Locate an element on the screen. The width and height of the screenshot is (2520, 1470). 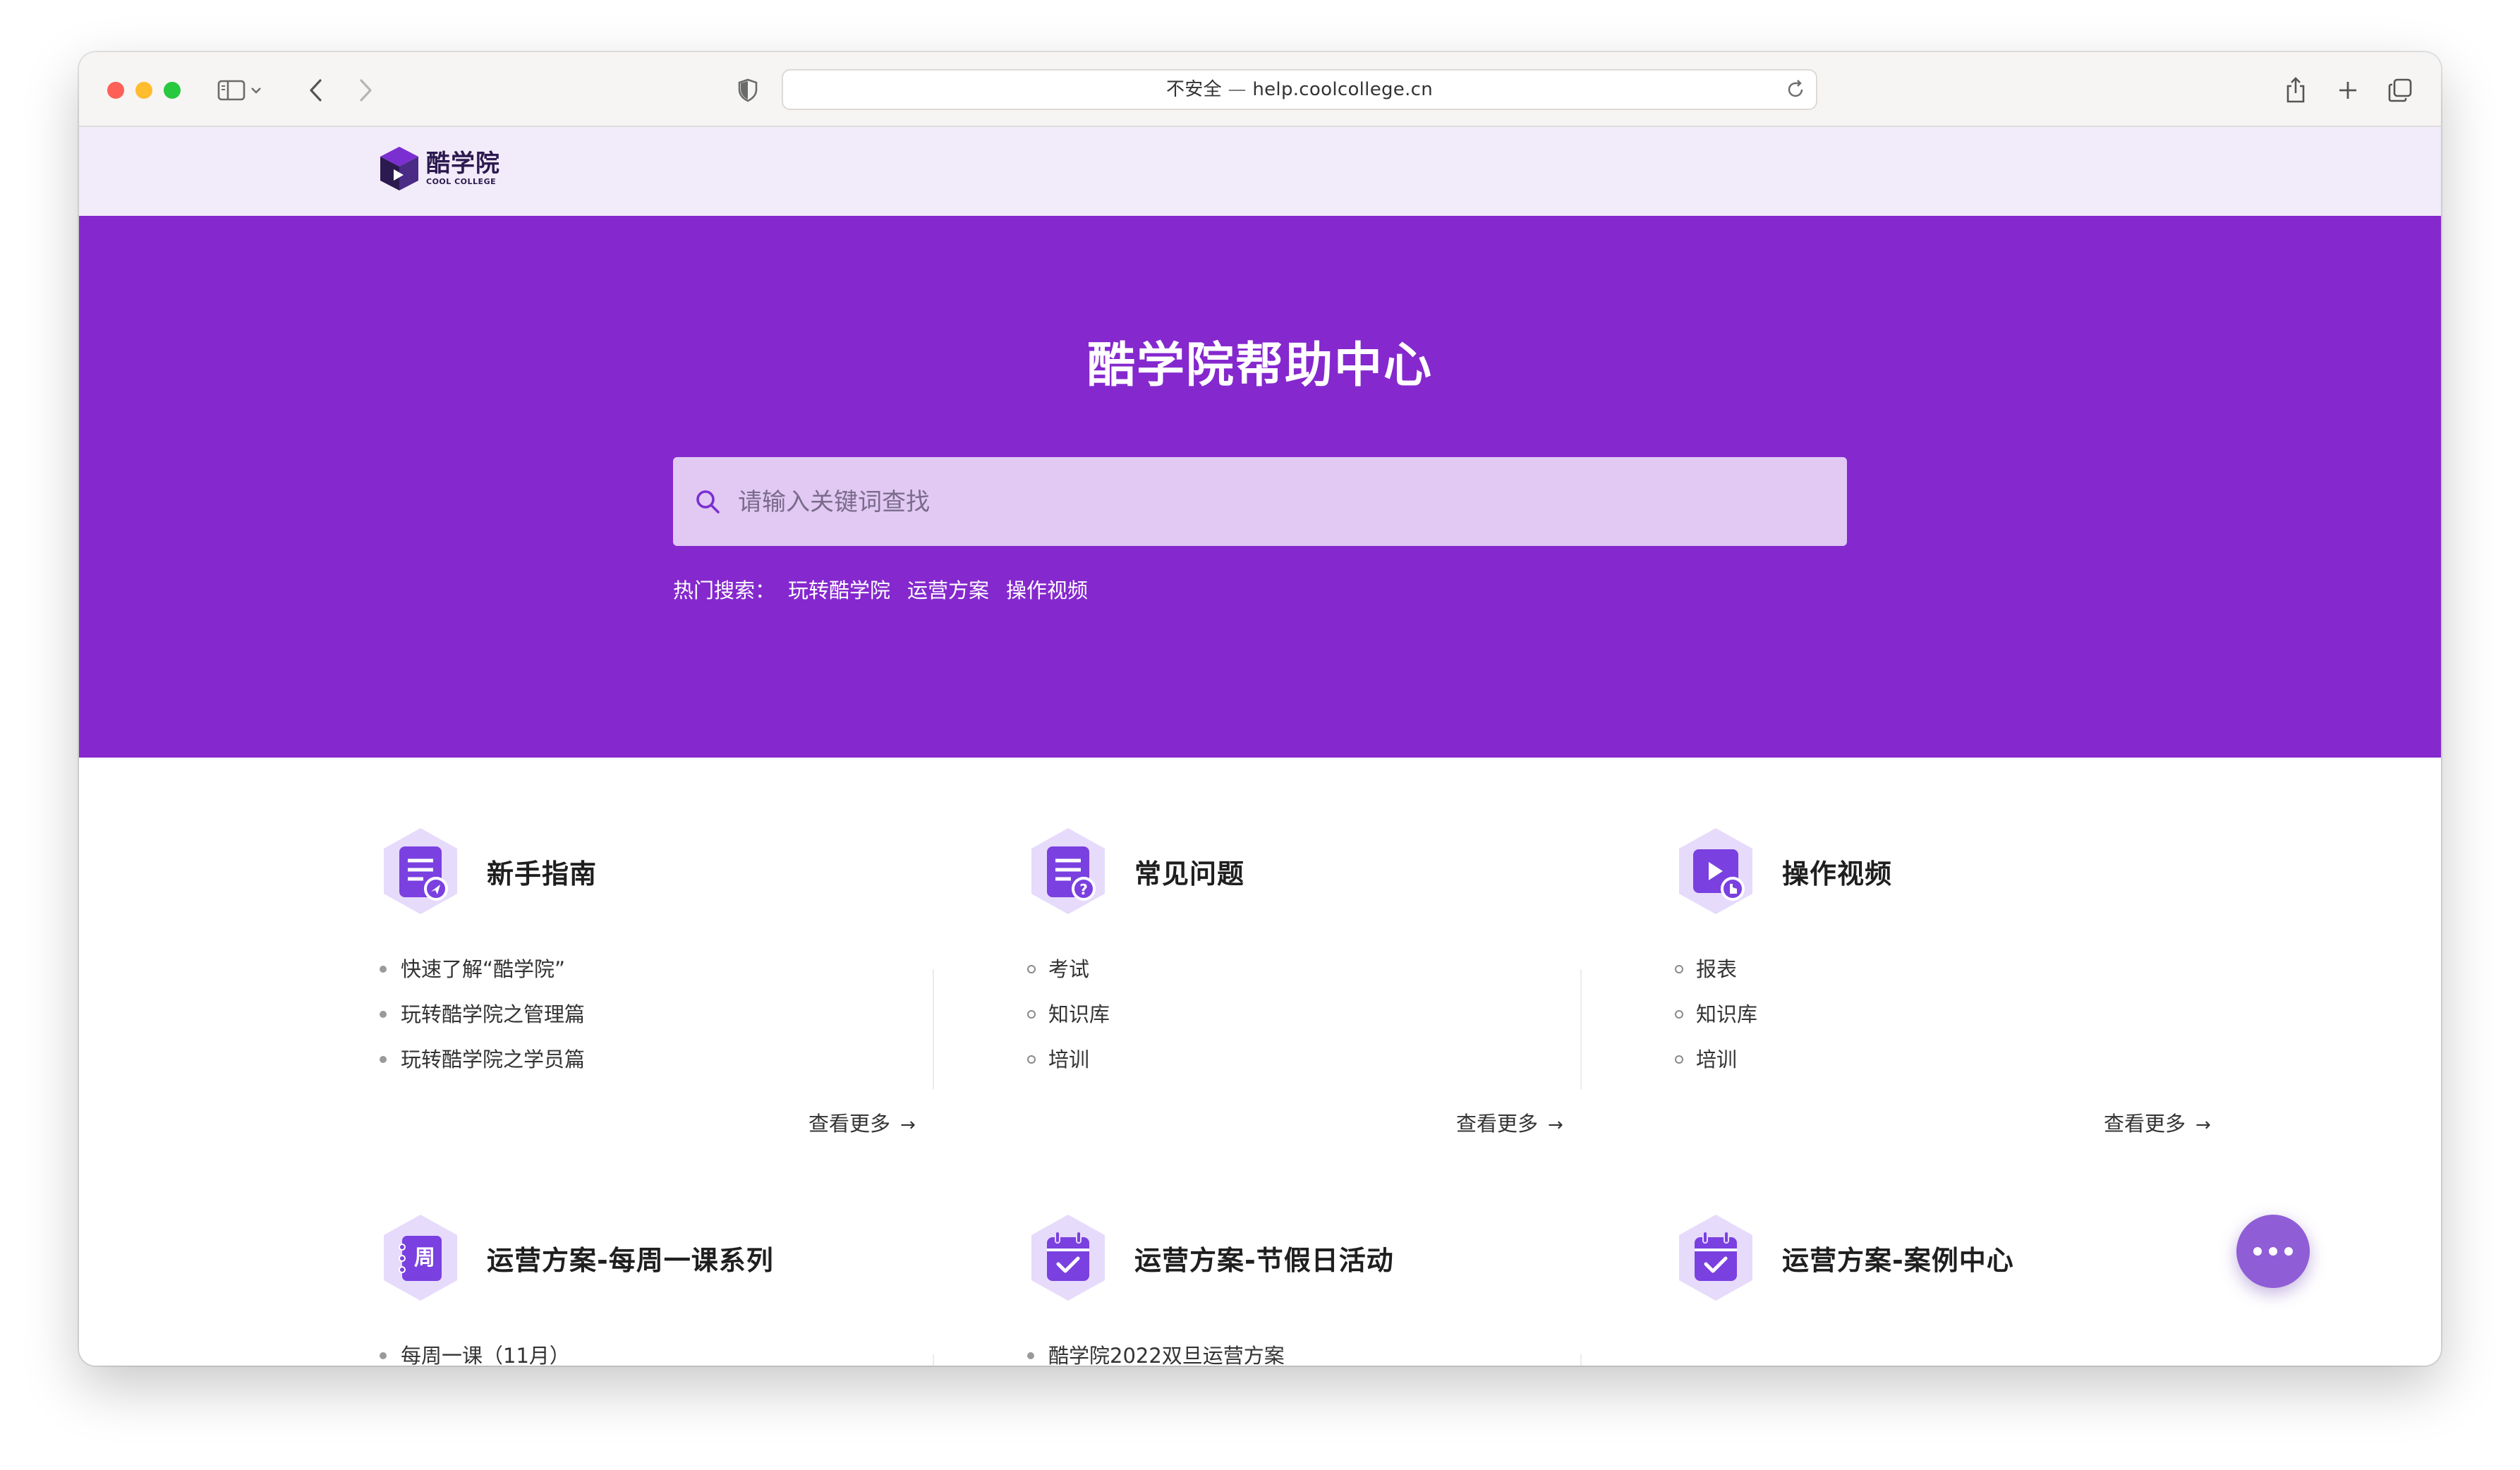
cube-logo-icon is located at coordinates (399, 168).